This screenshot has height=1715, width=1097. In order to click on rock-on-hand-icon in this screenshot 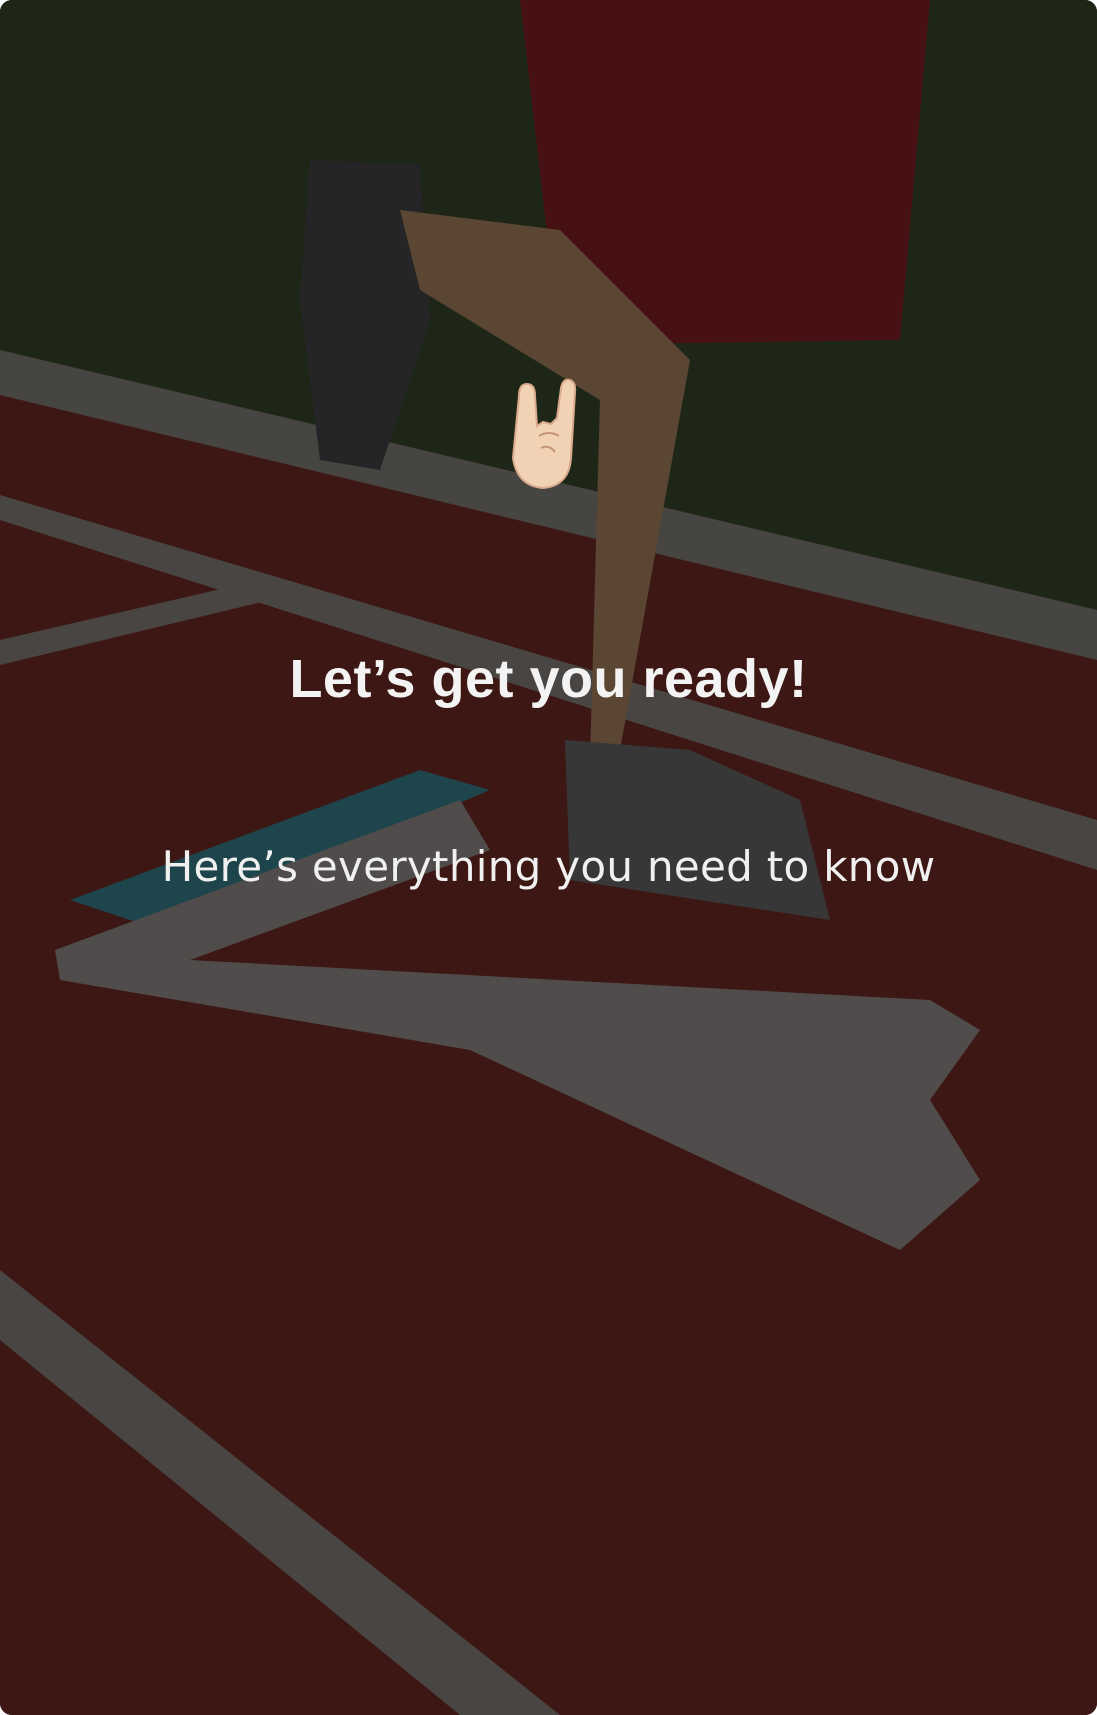, I will do `click(544, 434)`.